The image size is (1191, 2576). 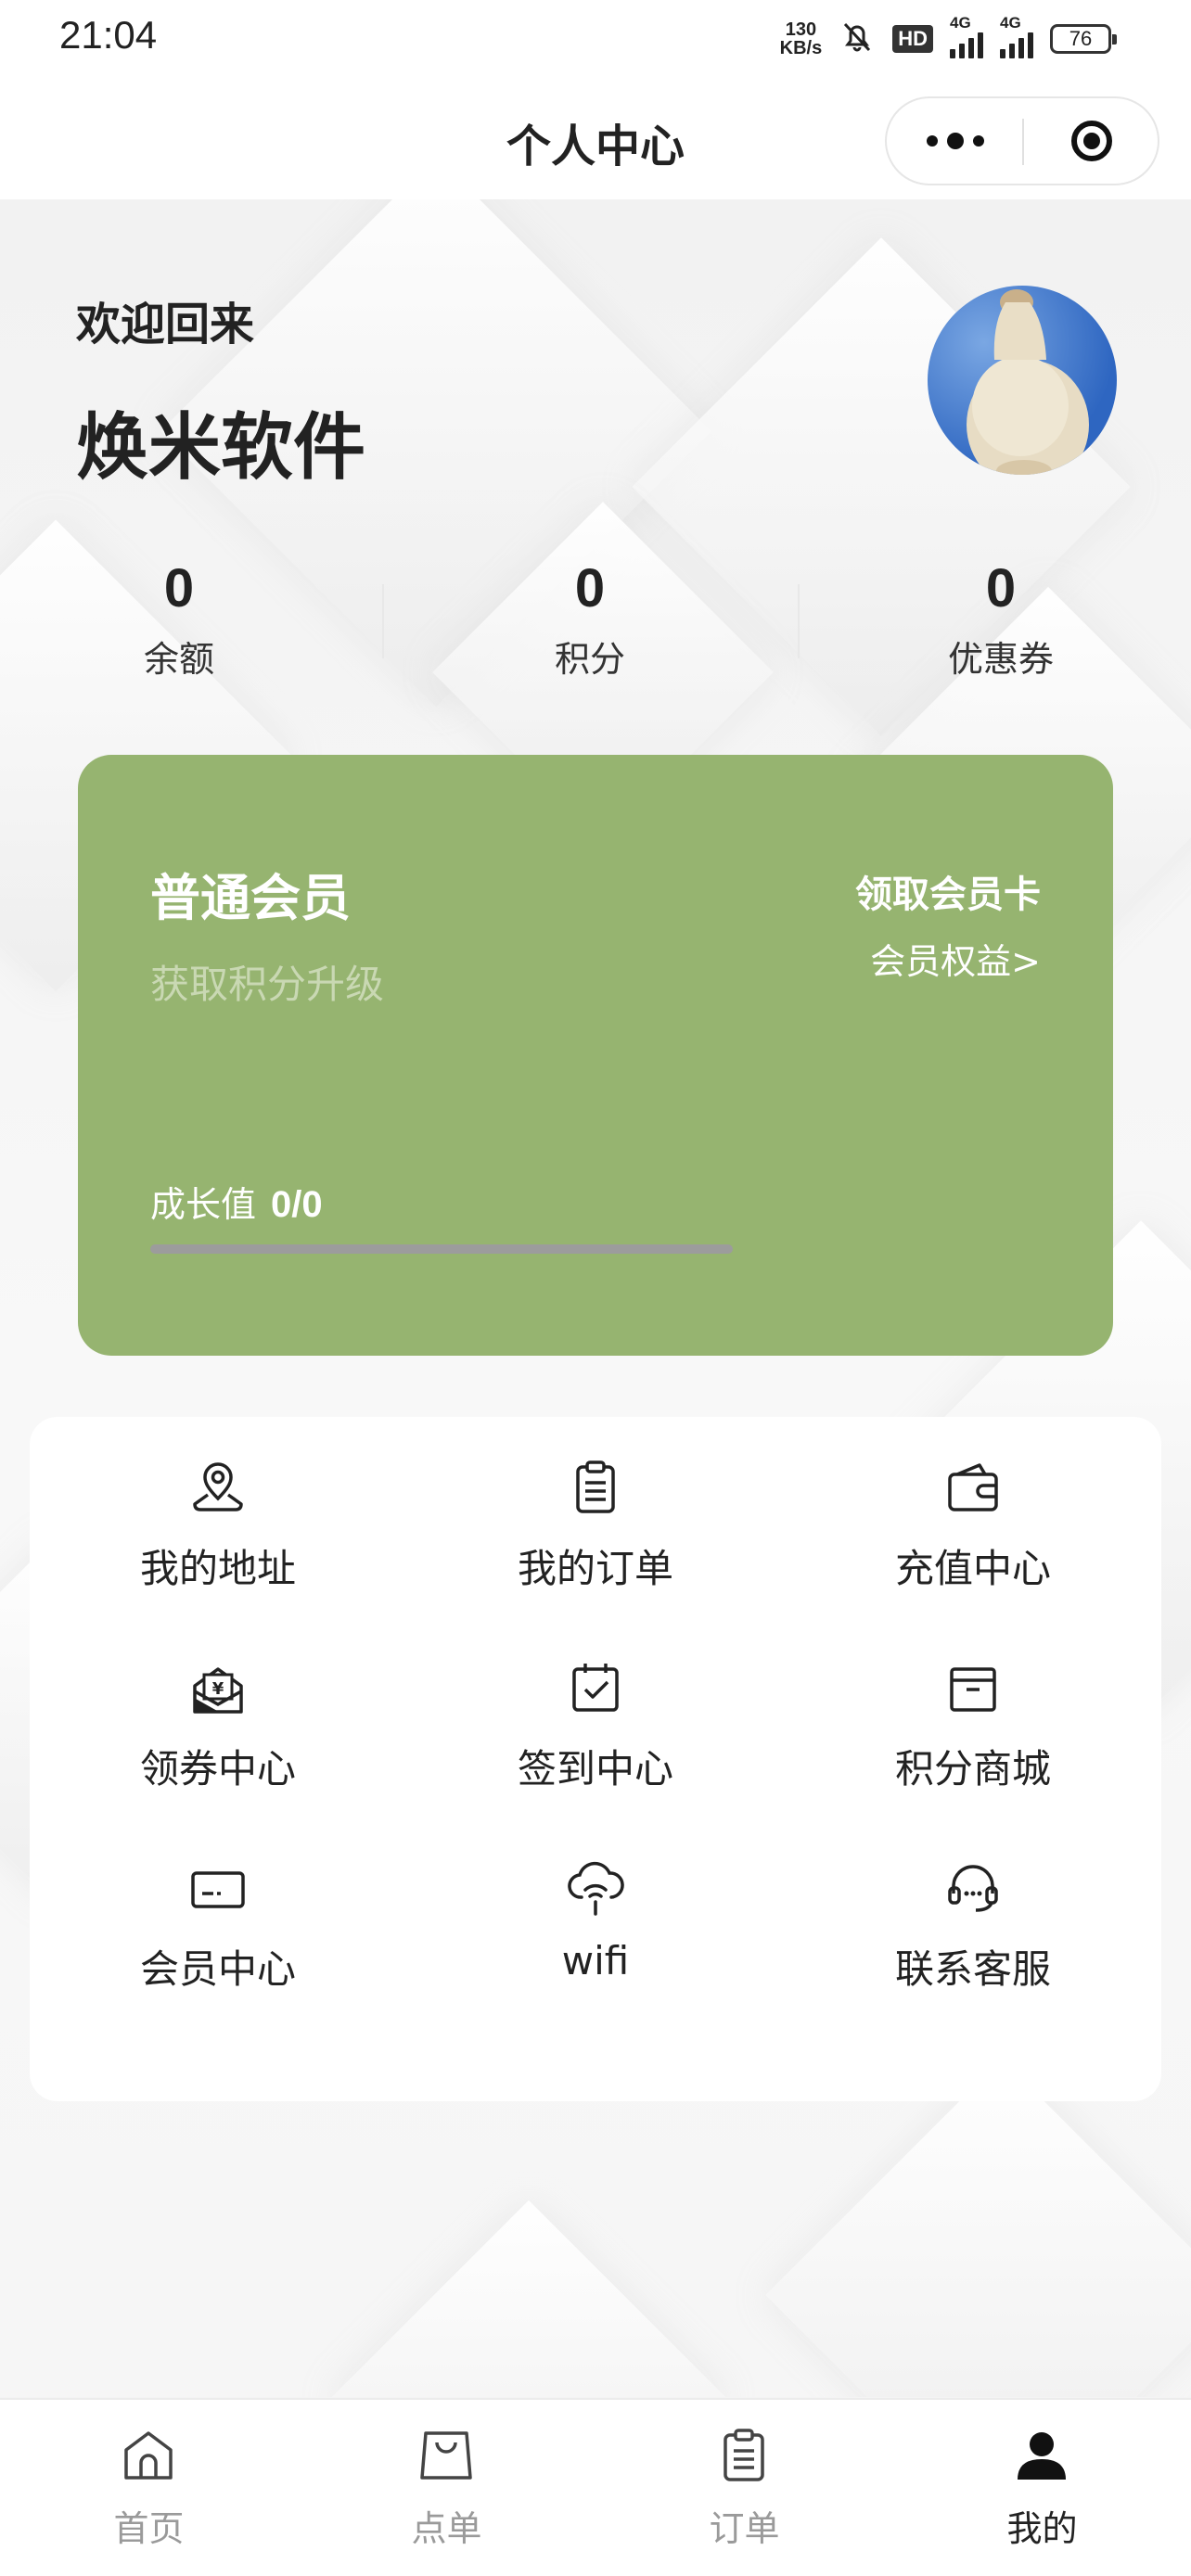 I want to click on account-stats: 0 余额 0 积分 0 优惠券, so click(x=595, y=625).